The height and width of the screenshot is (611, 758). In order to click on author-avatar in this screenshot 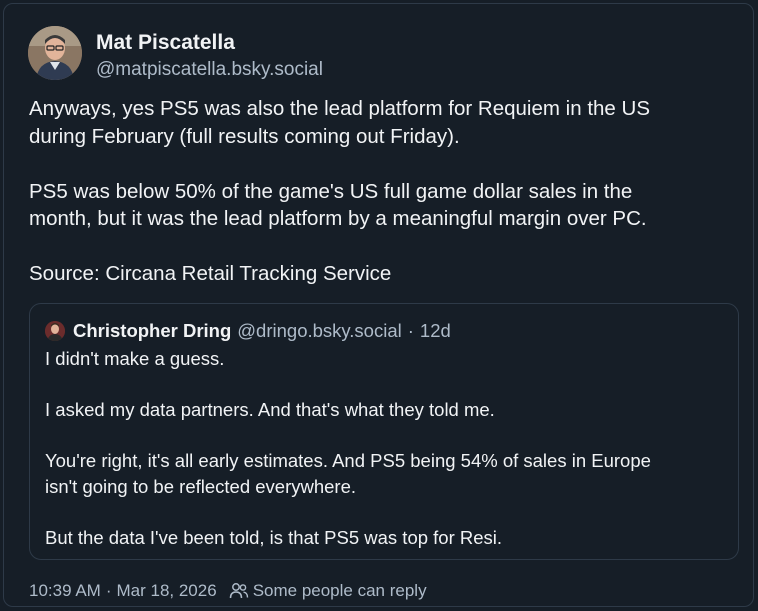, I will do `click(55, 53)`.